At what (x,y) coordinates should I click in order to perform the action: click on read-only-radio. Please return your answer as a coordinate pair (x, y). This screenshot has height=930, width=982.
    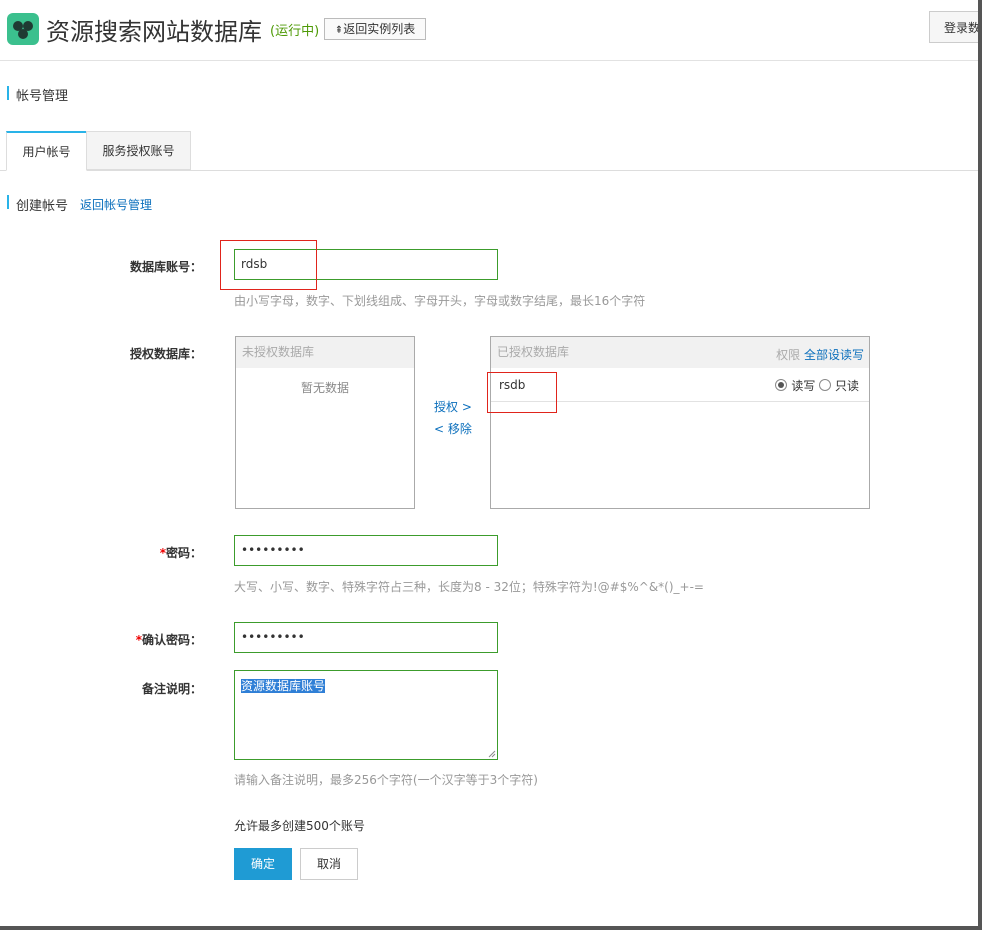
    Looking at the image, I should click on (825, 385).